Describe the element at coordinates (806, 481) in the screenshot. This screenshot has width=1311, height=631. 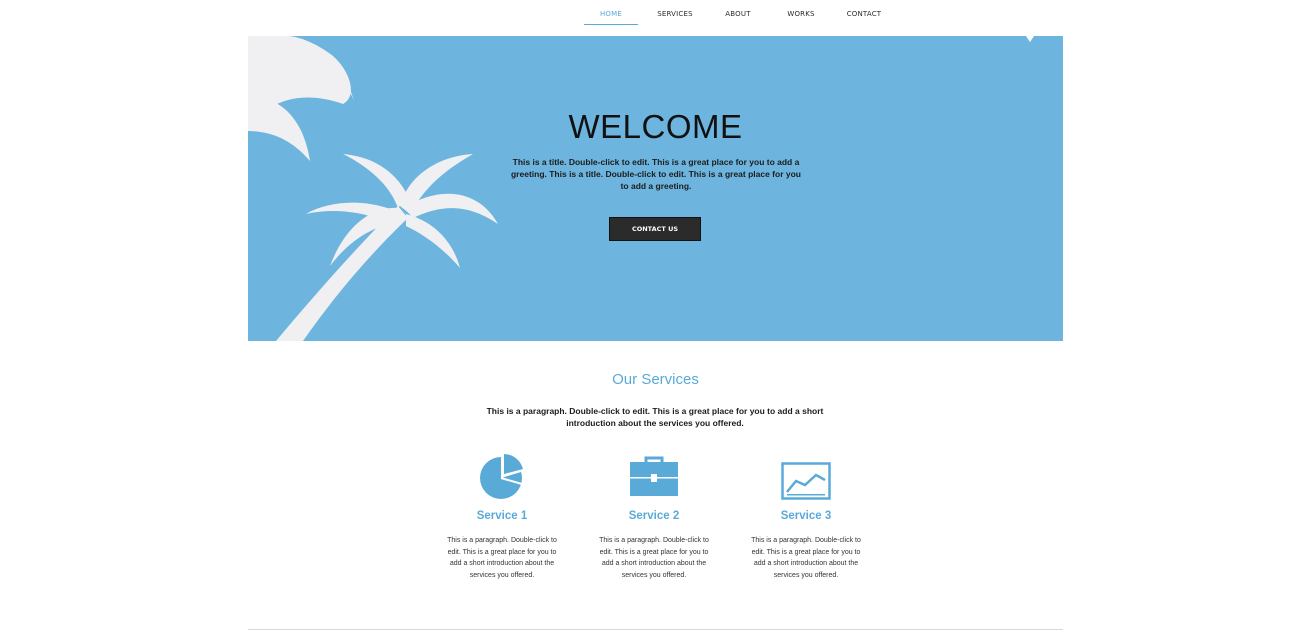
I see `line-chart-icon` at that location.